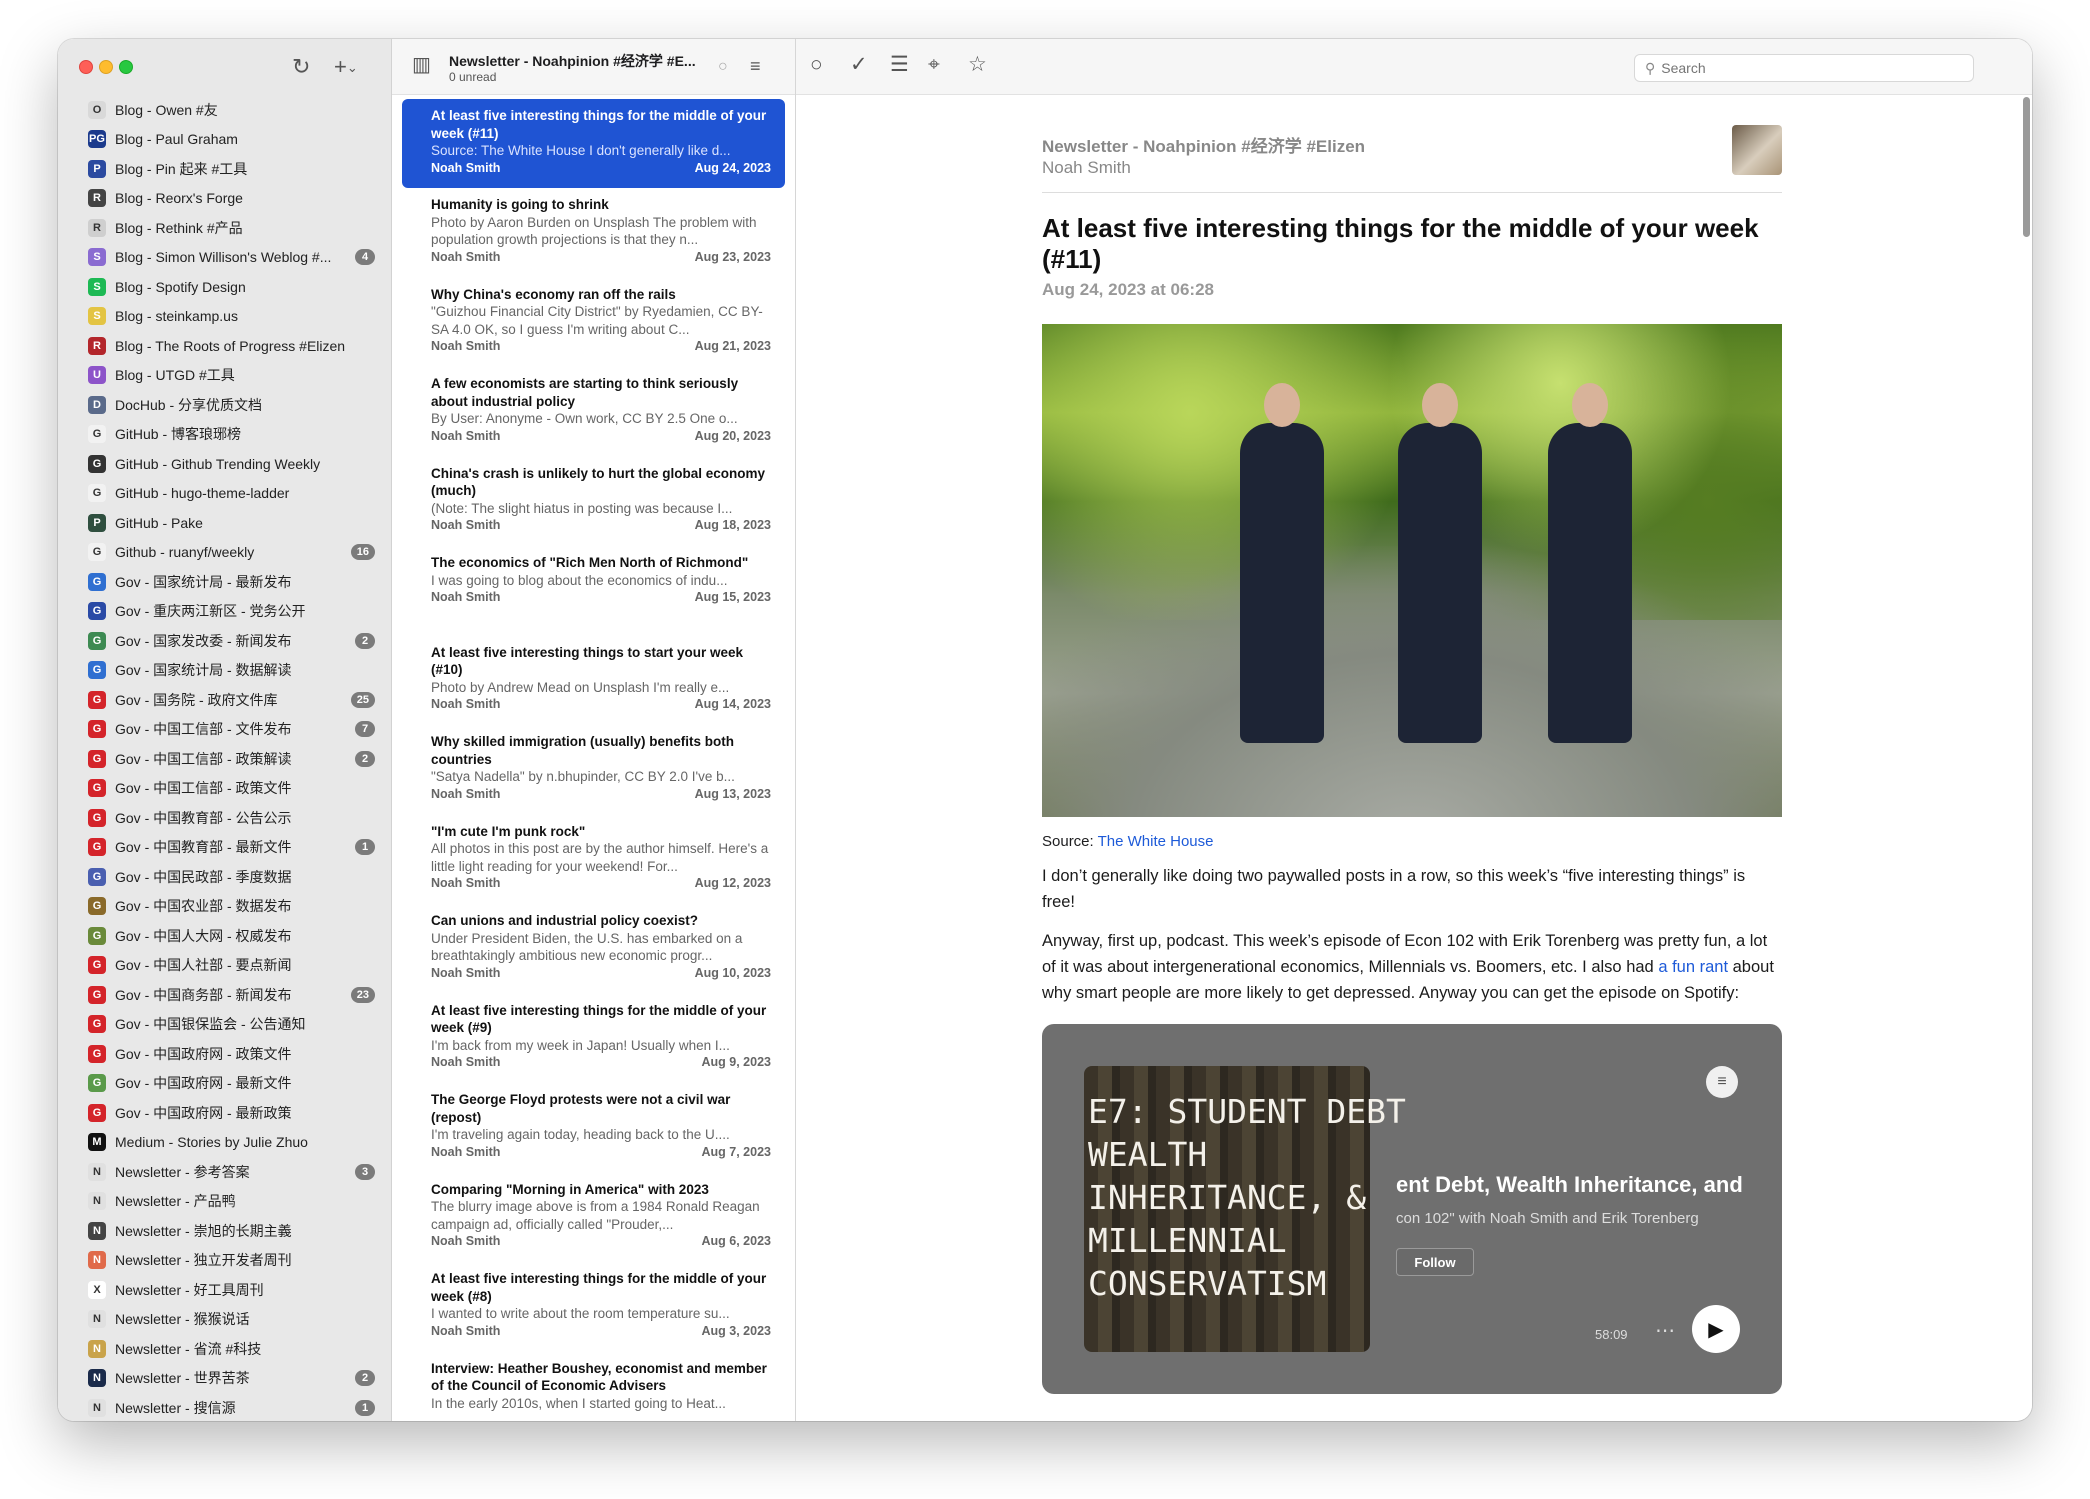  What do you see at coordinates (224, 376) in the screenshot?
I see `sidebar-feed-item: U Blog - UTGD #工具` at bounding box center [224, 376].